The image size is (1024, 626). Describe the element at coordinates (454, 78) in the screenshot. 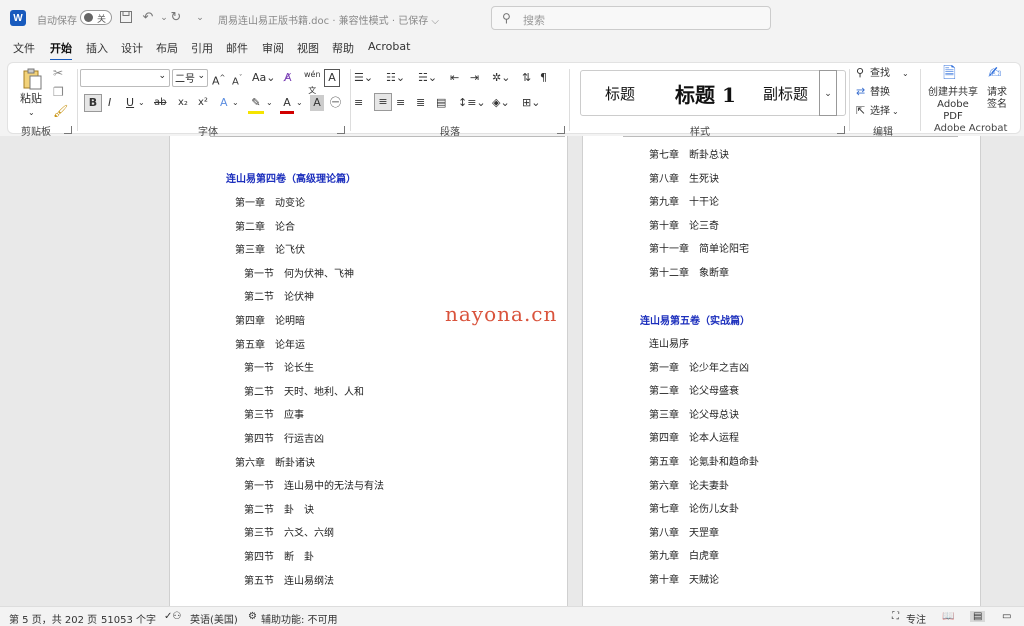

I see `decrease-indent-icon: ⇤` at that location.